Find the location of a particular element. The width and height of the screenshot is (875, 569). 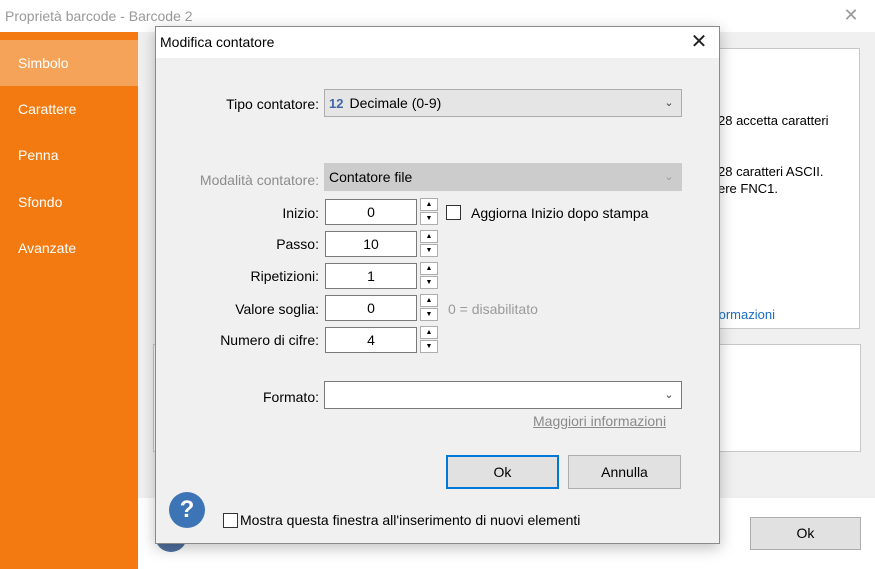

back-window-sidebar: Simbolo Carattere Penna Sfondo Avanzate is located at coordinates (69, 300).